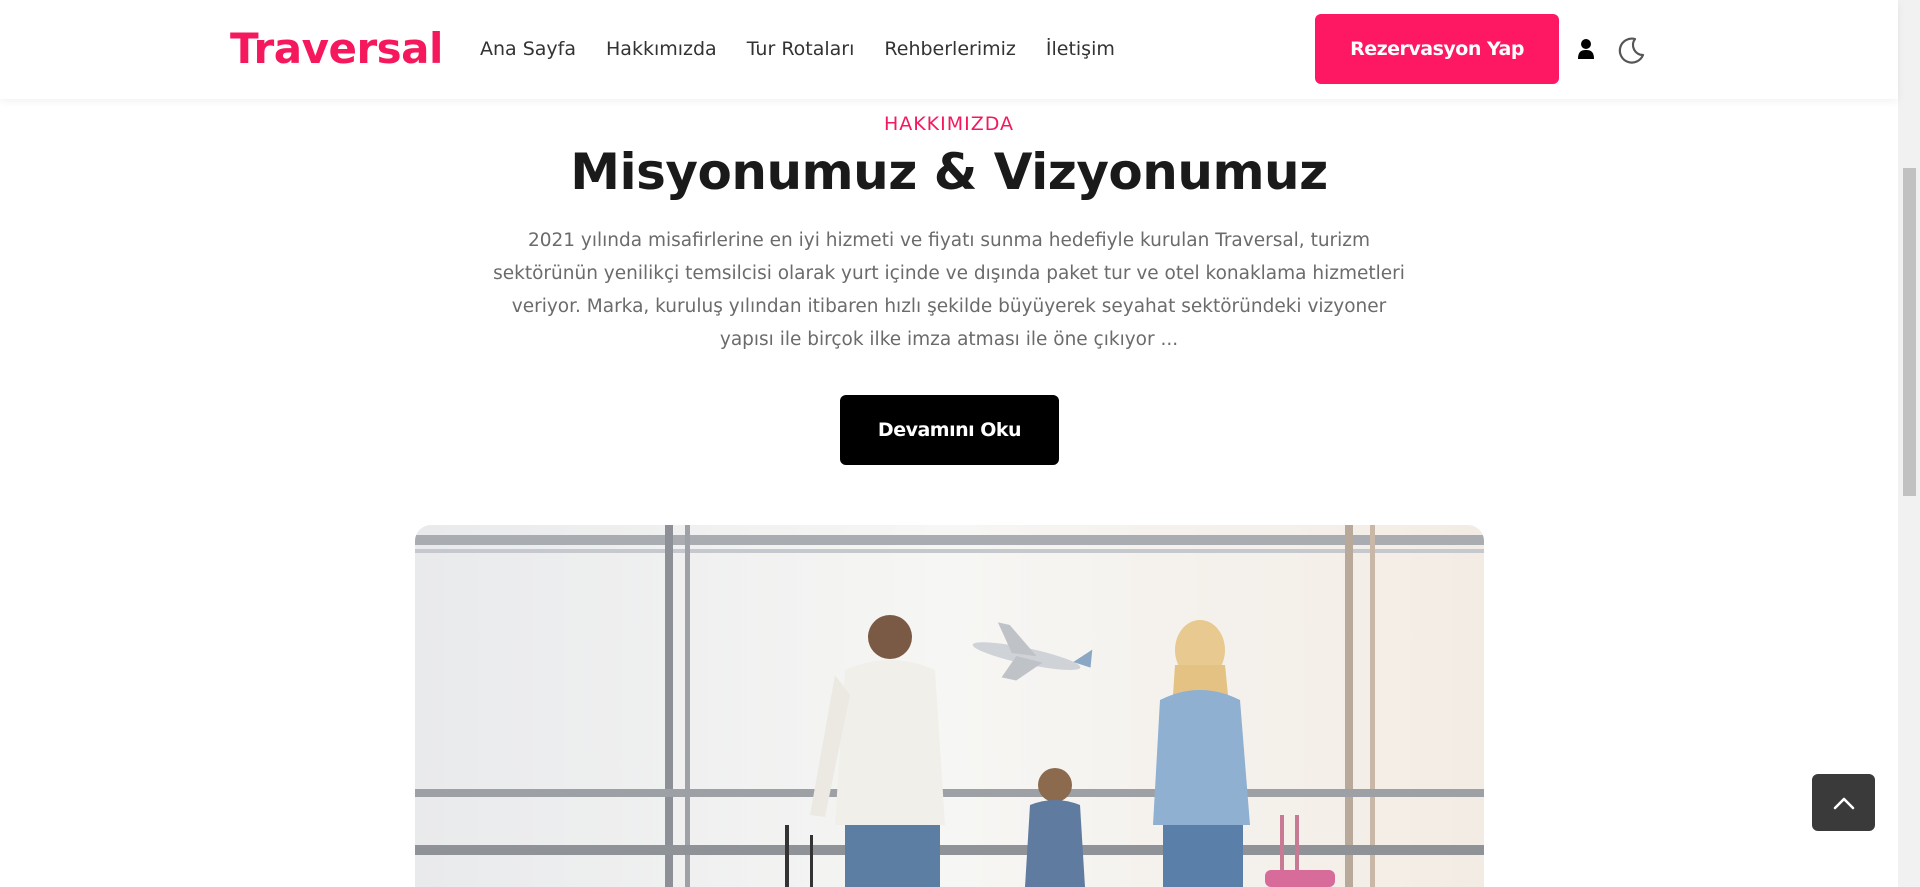 This screenshot has height=887, width=1920. Describe the element at coordinates (1437, 49) in the screenshot. I see `reservation-button: Rezervasyon Yap` at that location.